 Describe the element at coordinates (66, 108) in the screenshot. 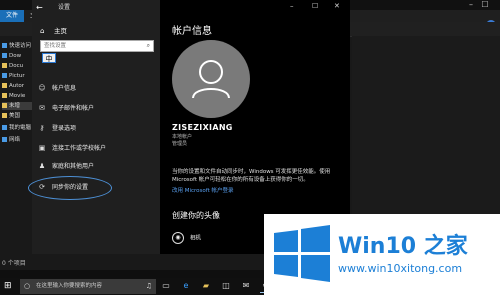

I see `sidebar-item-email-accounts: ✉ 电子邮件和帐户` at that location.